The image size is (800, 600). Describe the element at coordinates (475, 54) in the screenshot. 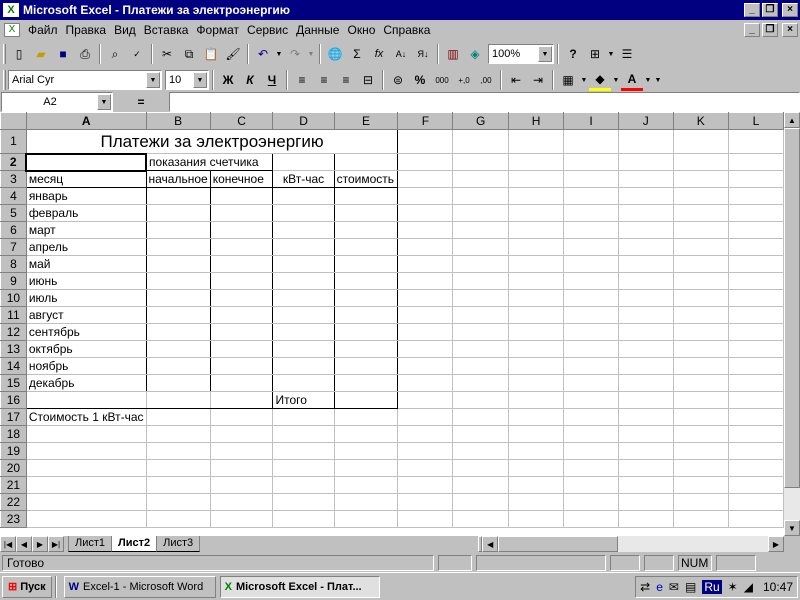

I see `drawing-icon: ◈` at that location.